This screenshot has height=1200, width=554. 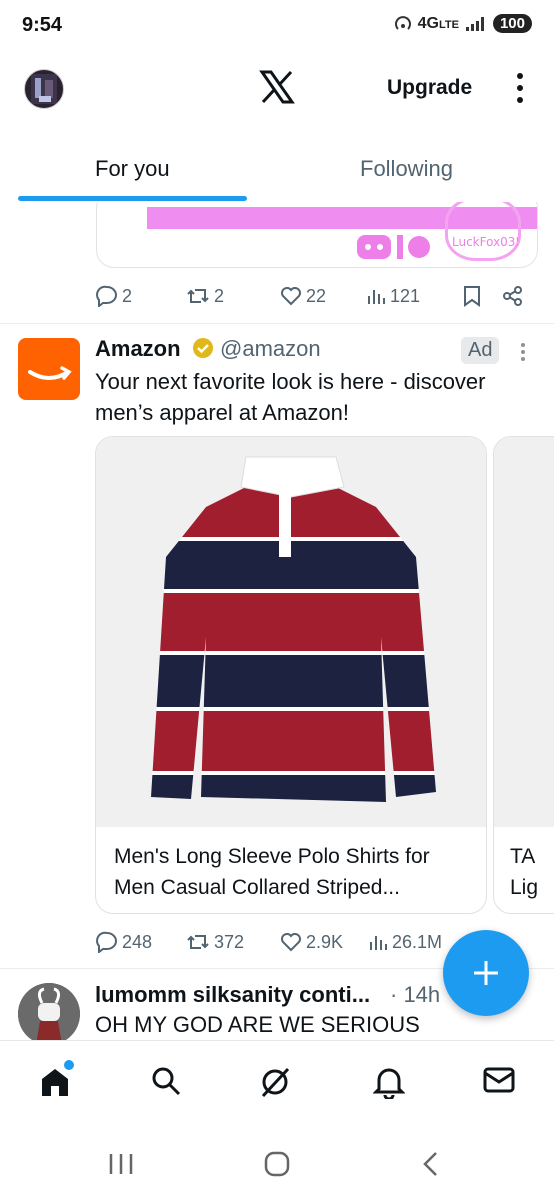 What do you see at coordinates (138, 349) in the screenshot?
I see `author-name: Amazon` at bounding box center [138, 349].